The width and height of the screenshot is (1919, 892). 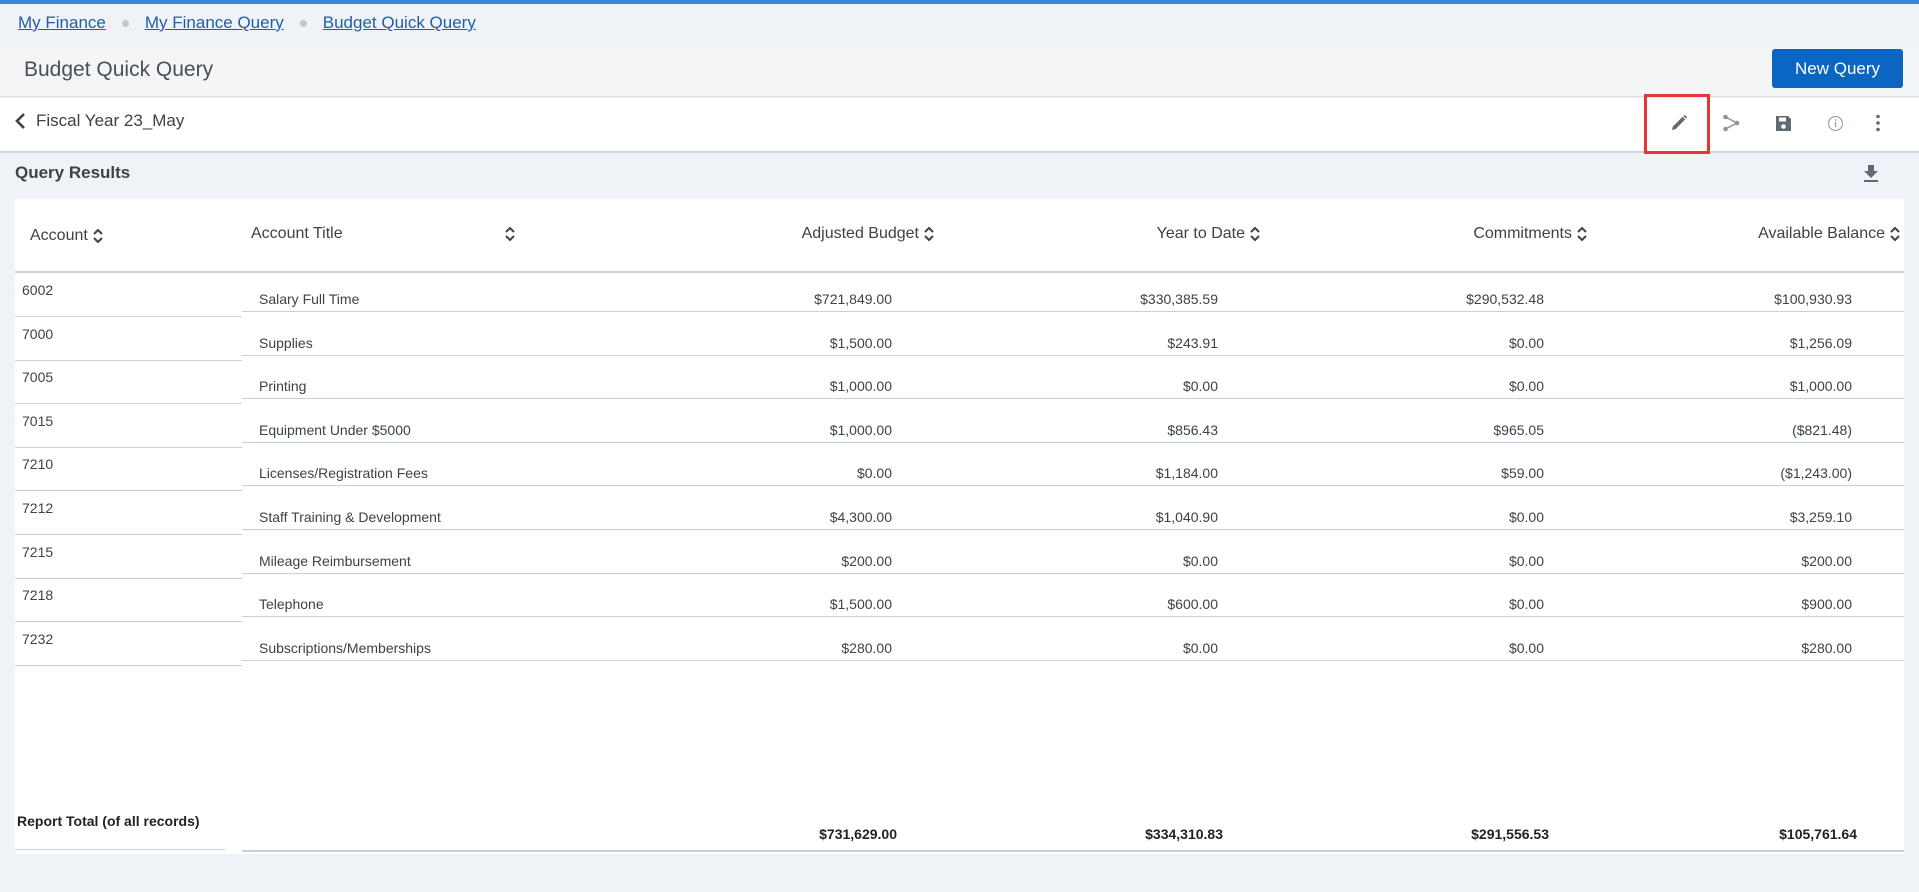 I want to click on cell-available-balance: $200.00, so click(x=1826, y=560).